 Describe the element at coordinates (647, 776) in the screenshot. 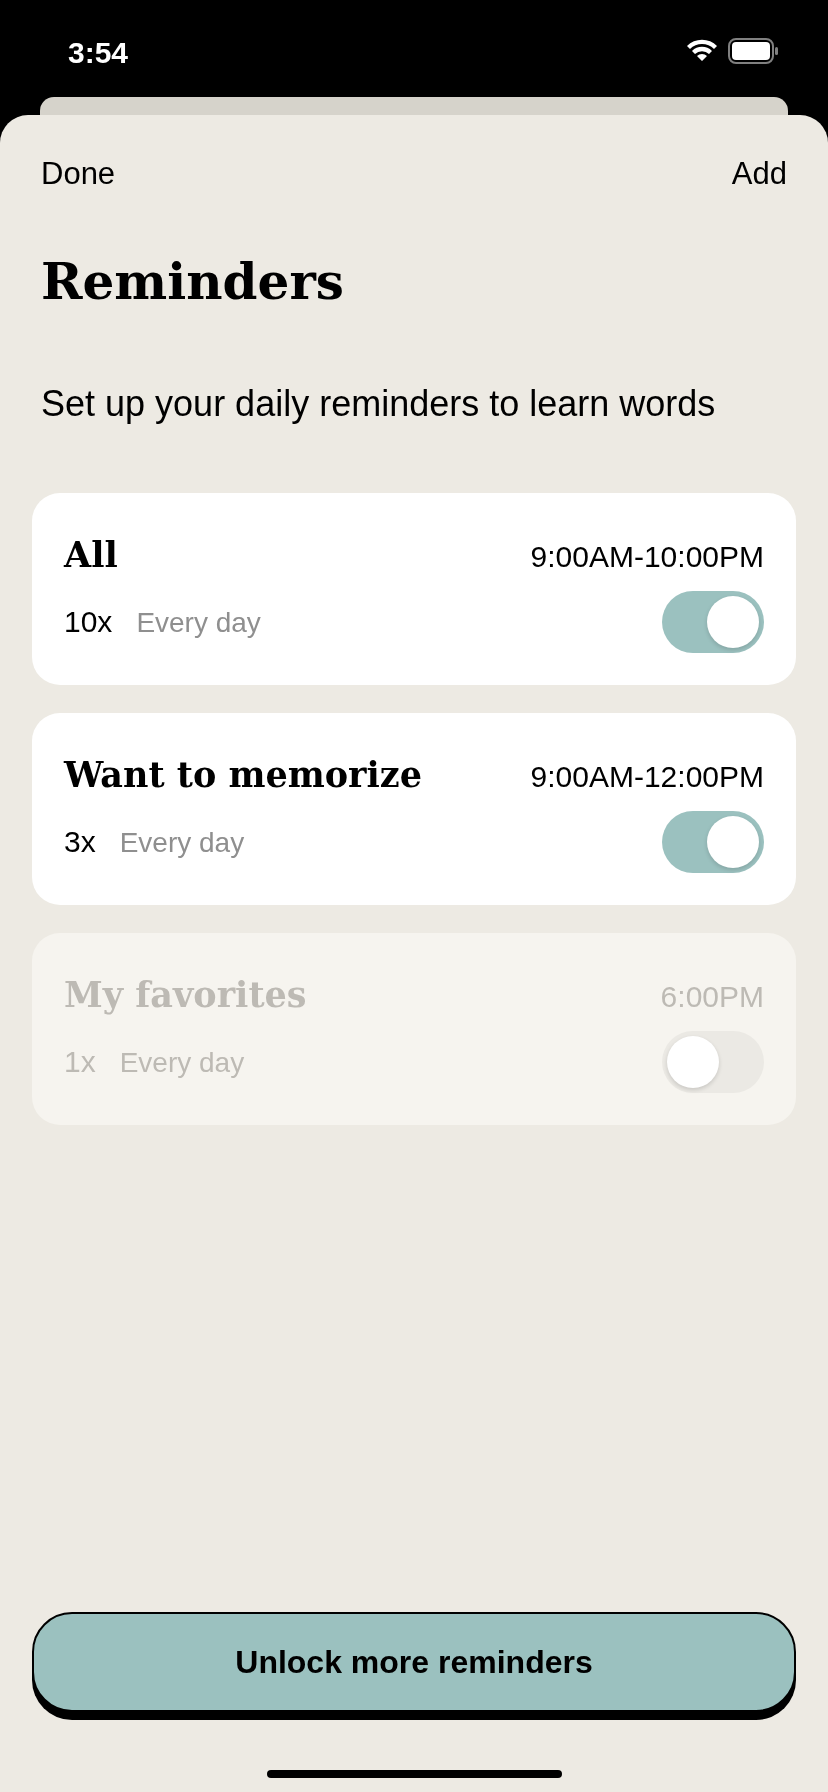

I see `time-range: 9:00AM-12:00PM` at that location.